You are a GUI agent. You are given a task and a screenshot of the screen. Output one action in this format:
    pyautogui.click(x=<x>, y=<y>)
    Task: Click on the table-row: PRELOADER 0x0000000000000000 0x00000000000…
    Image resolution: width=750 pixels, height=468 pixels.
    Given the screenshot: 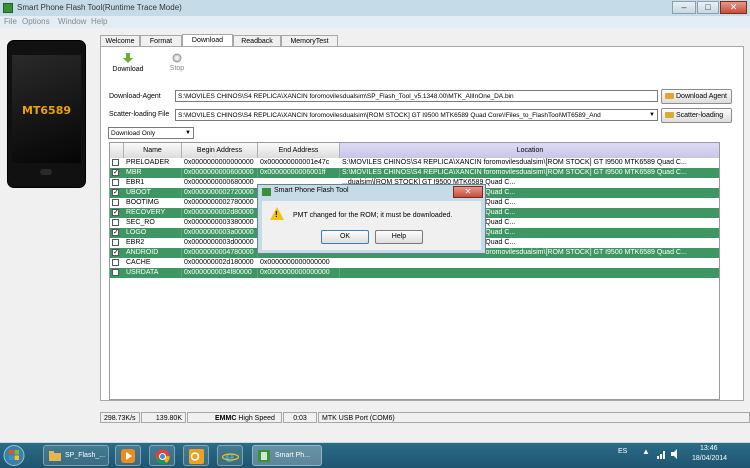 What is the action you would take?
    pyautogui.click(x=414, y=163)
    